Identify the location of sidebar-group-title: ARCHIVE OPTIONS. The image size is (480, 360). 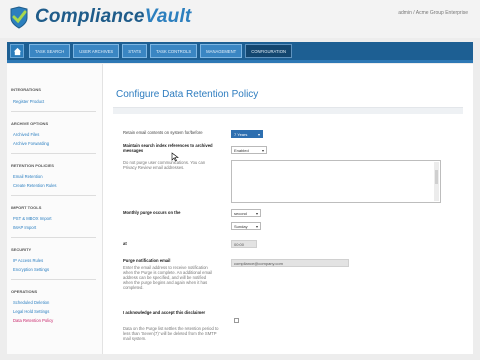
(30, 123).